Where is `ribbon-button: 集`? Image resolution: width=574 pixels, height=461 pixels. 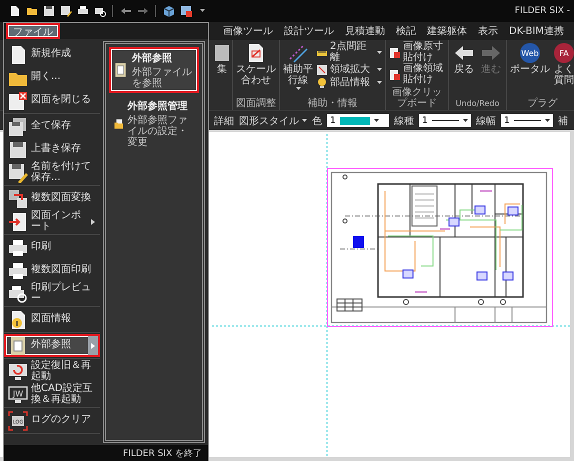
ribbon-button: 集 is located at coordinates (222, 59).